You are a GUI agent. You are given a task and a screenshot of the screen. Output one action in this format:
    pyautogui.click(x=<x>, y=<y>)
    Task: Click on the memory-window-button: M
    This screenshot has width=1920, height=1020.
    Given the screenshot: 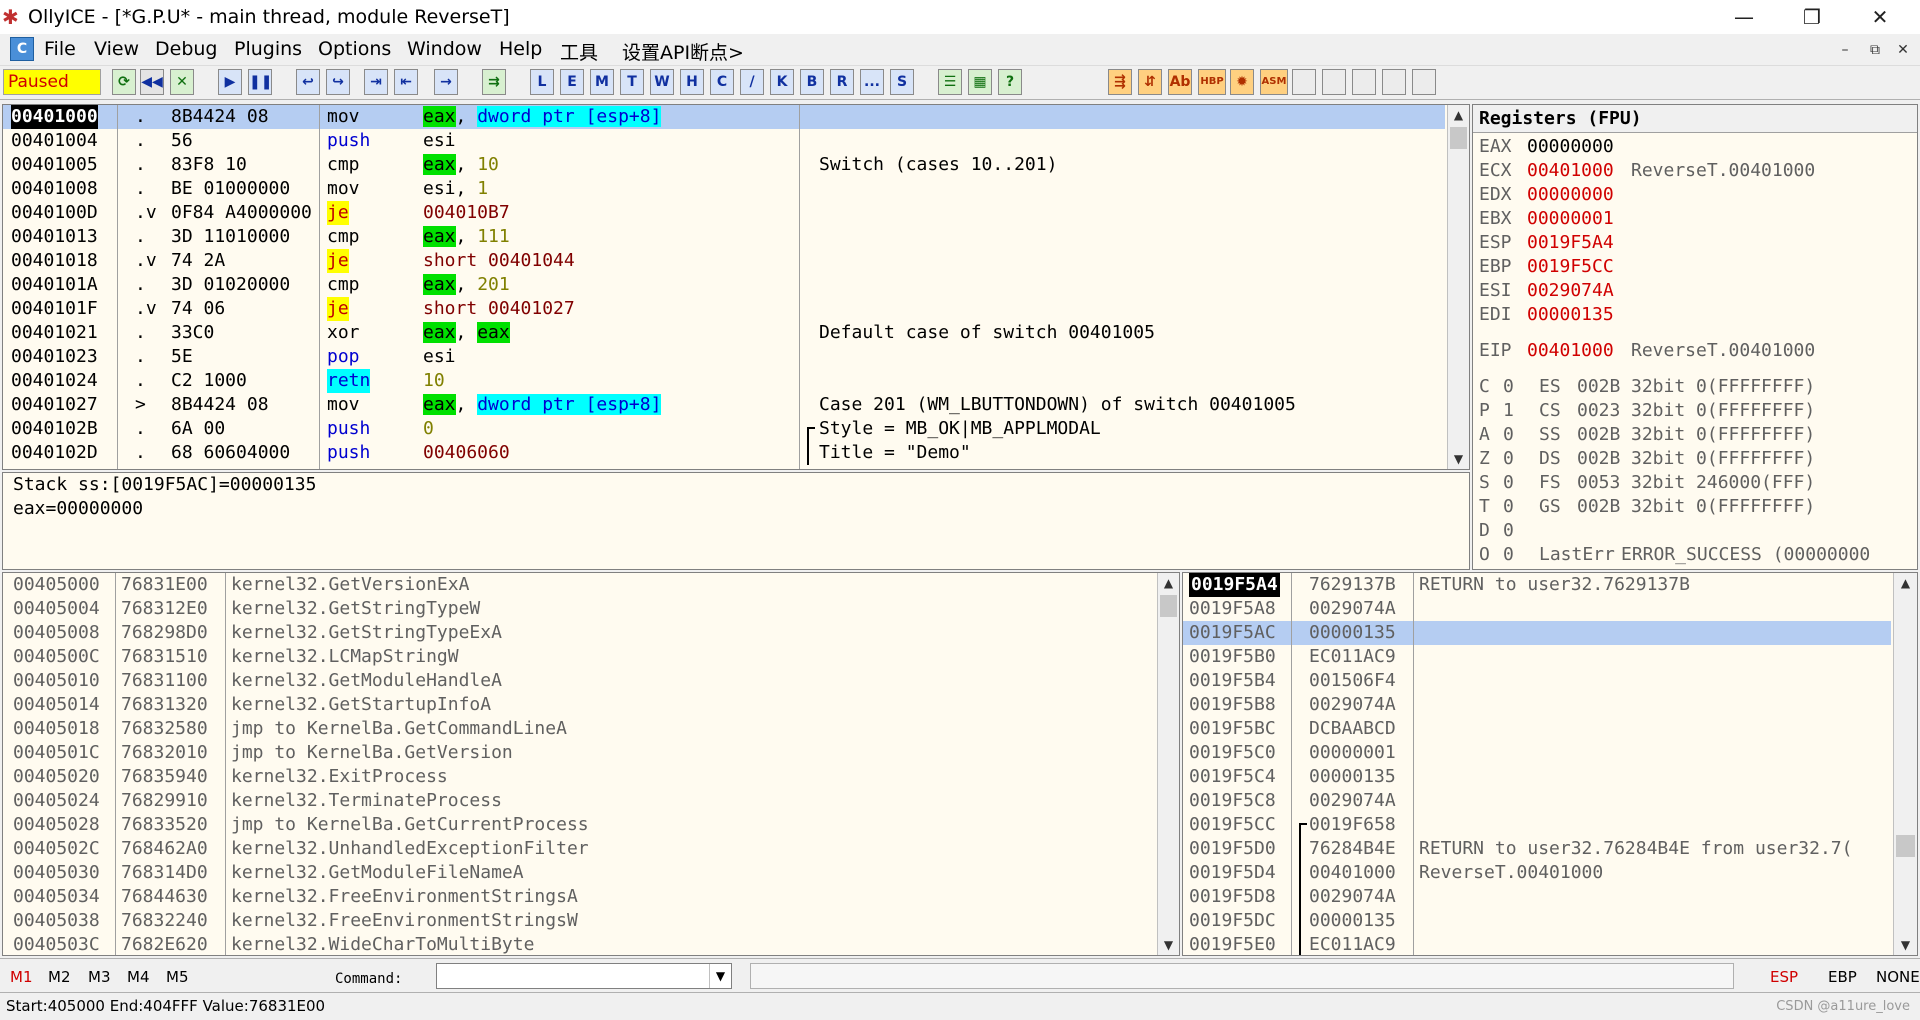 What is the action you would take?
    pyautogui.click(x=602, y=82)
    